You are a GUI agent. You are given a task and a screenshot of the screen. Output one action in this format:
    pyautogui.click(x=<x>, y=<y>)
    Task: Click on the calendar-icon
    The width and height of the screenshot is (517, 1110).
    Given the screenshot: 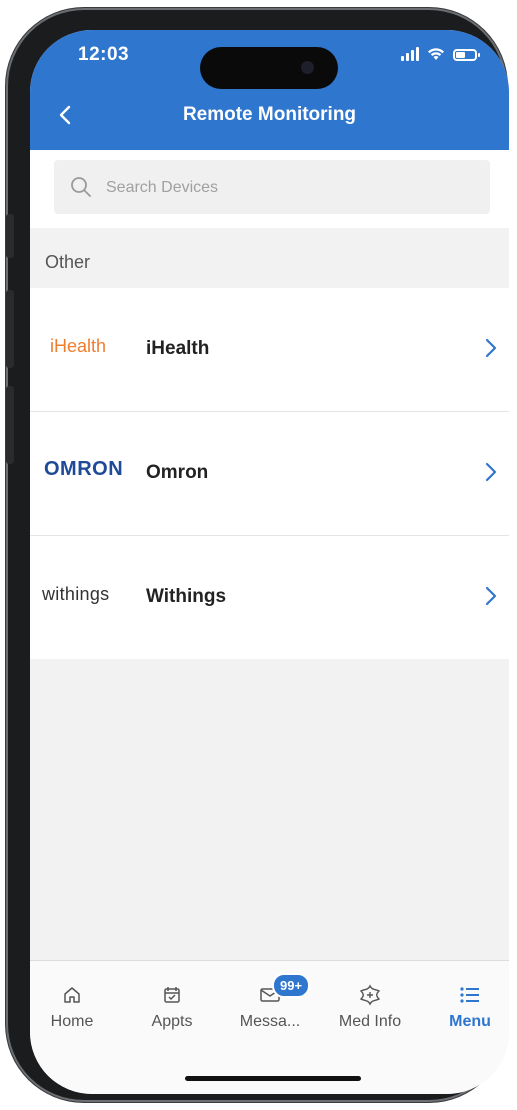 What is the action you would take?
    pyautogui.click(x=172, y=995)
    